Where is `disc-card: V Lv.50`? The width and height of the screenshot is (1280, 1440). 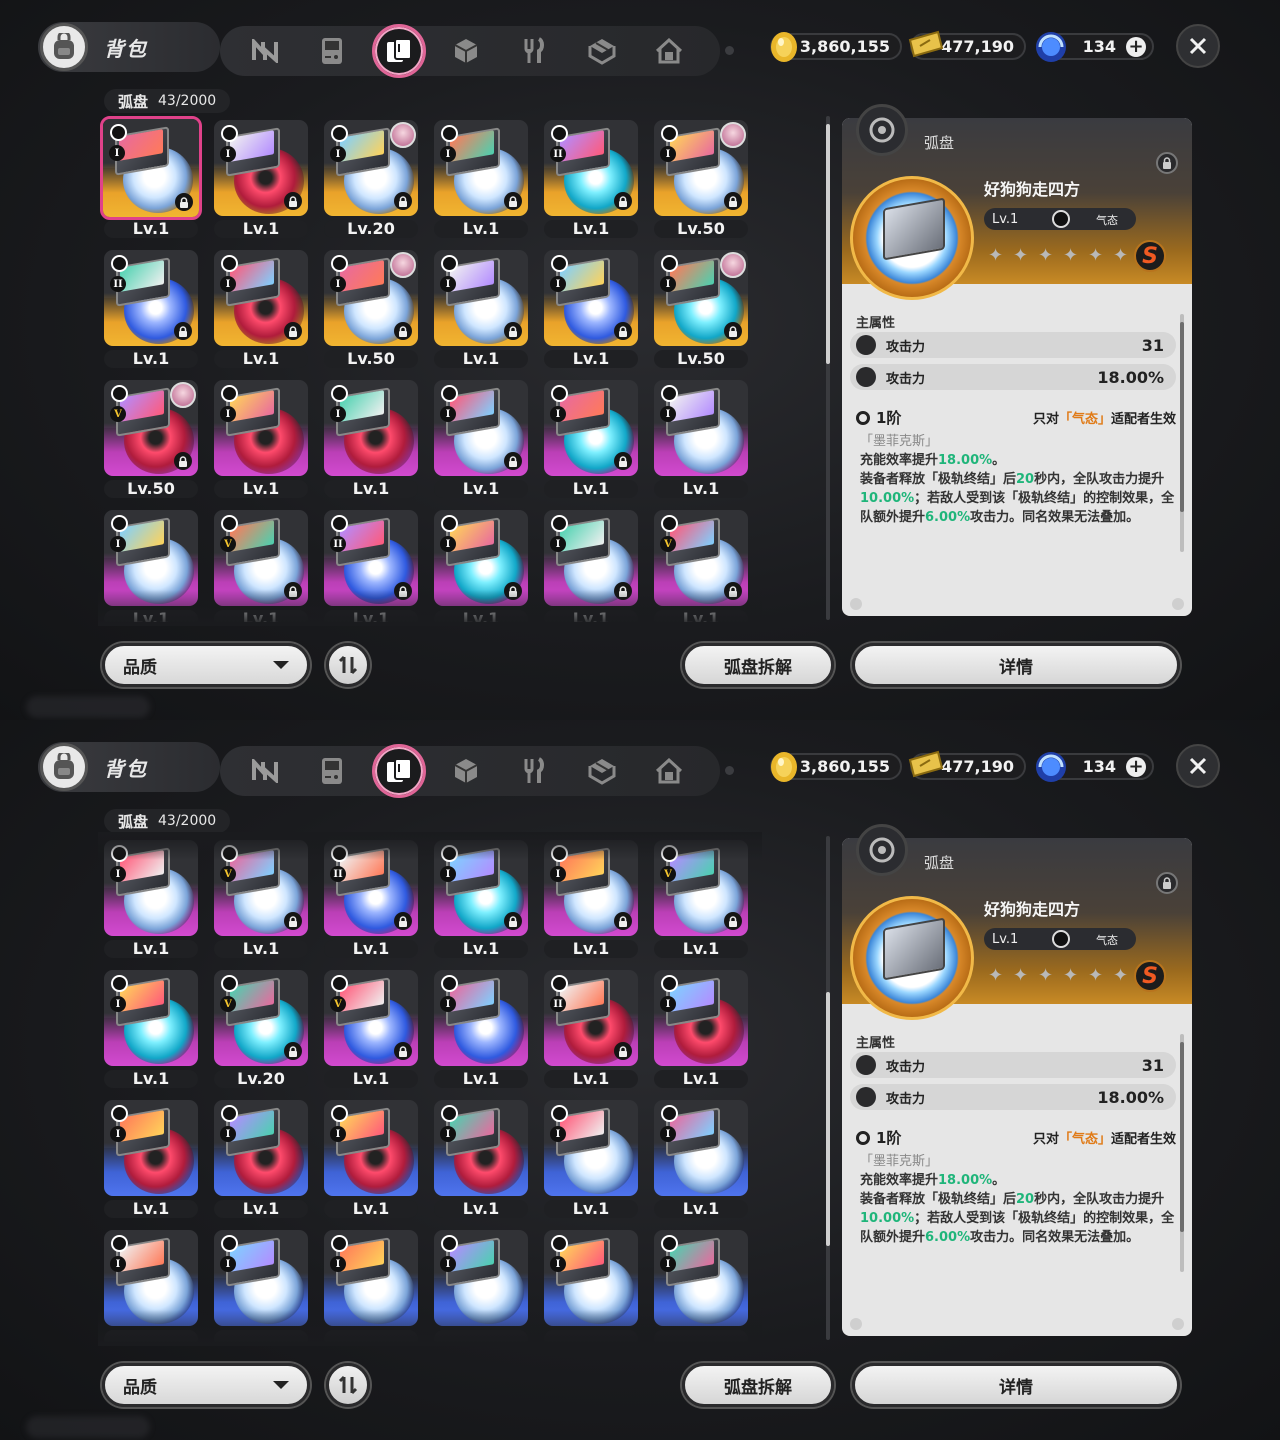
disc-card: V Lv.50 is located at coordinates (148, 437).